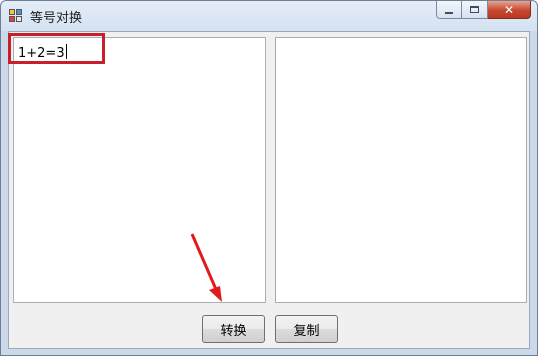 Image resolution: width=538 pixels, height=356 pixels. I want to click on text-caret, so click(66, 51).